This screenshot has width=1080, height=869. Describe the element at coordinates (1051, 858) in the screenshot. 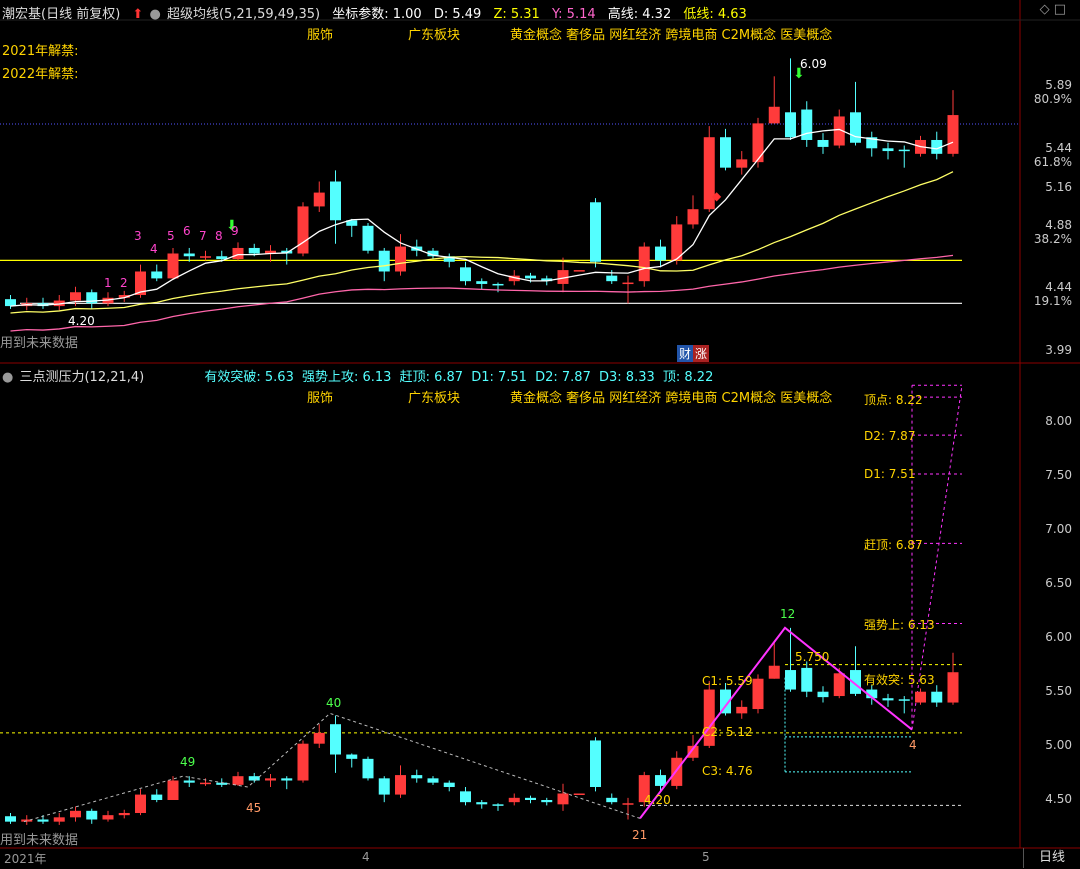

I see `period-button: 日线` at that location.